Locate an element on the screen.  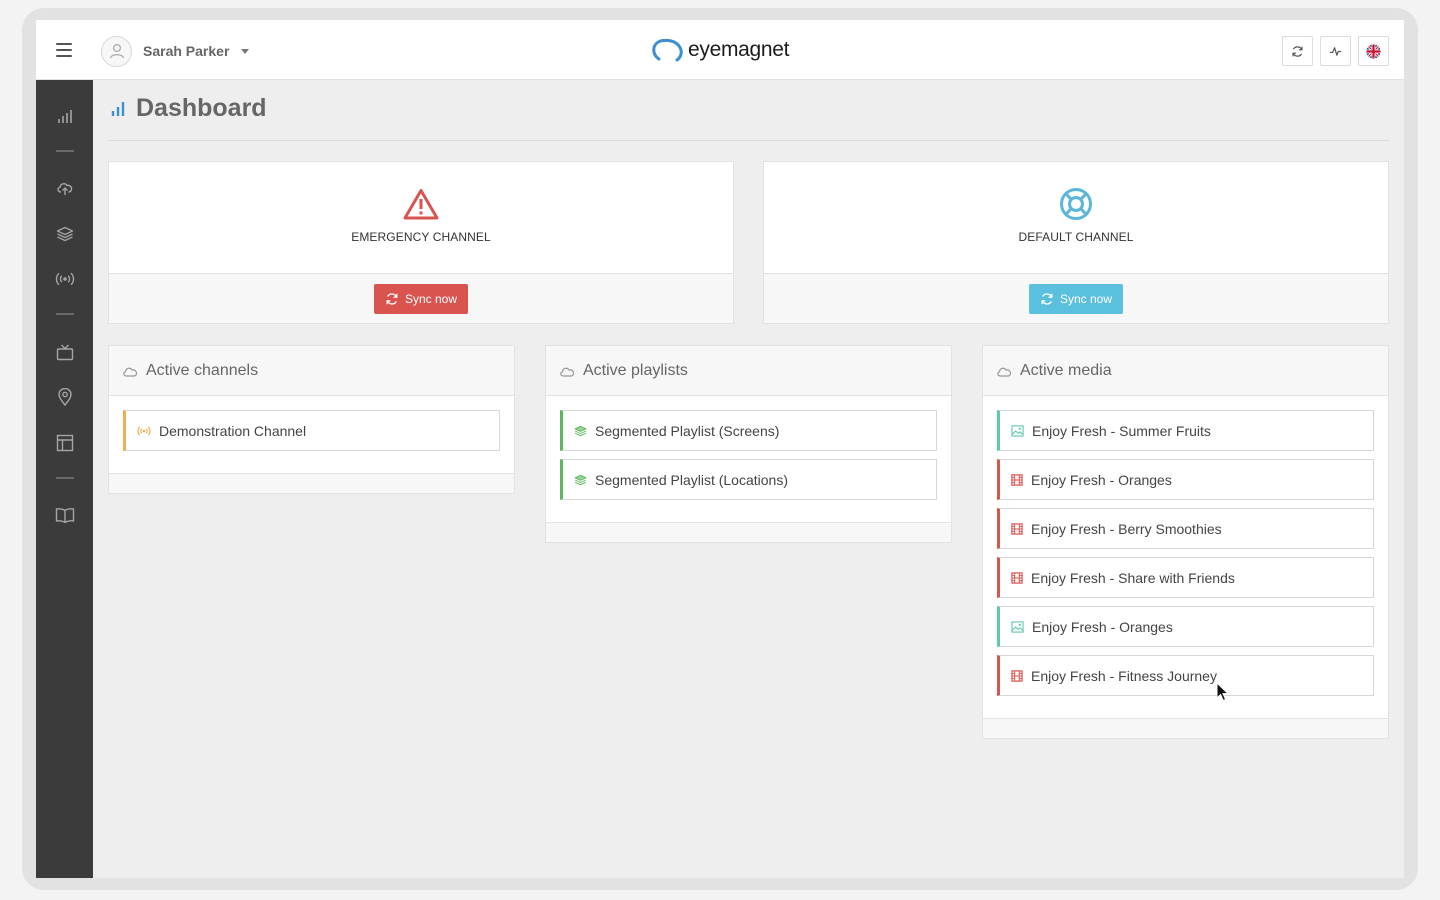
page-header: Dashboard is located at coordinates (188, 108).